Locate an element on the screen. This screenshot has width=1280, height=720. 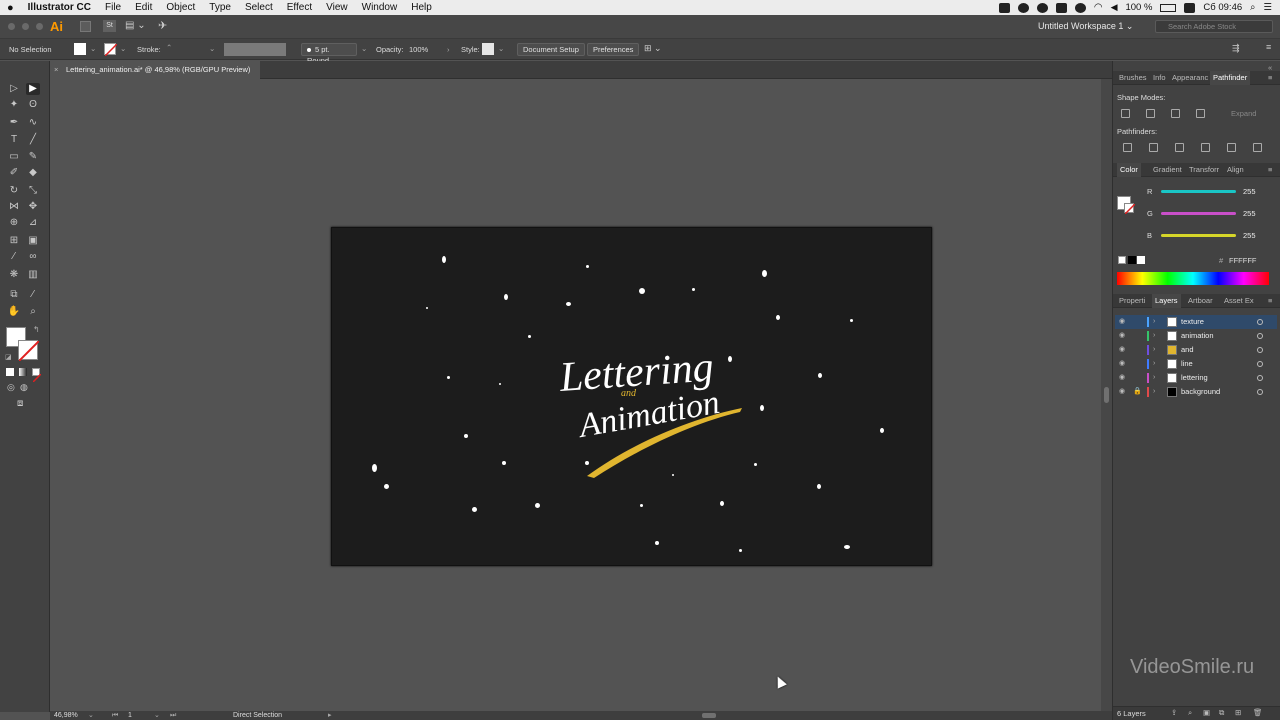
menu-effect: Effect is located at coordinates (299, 7).